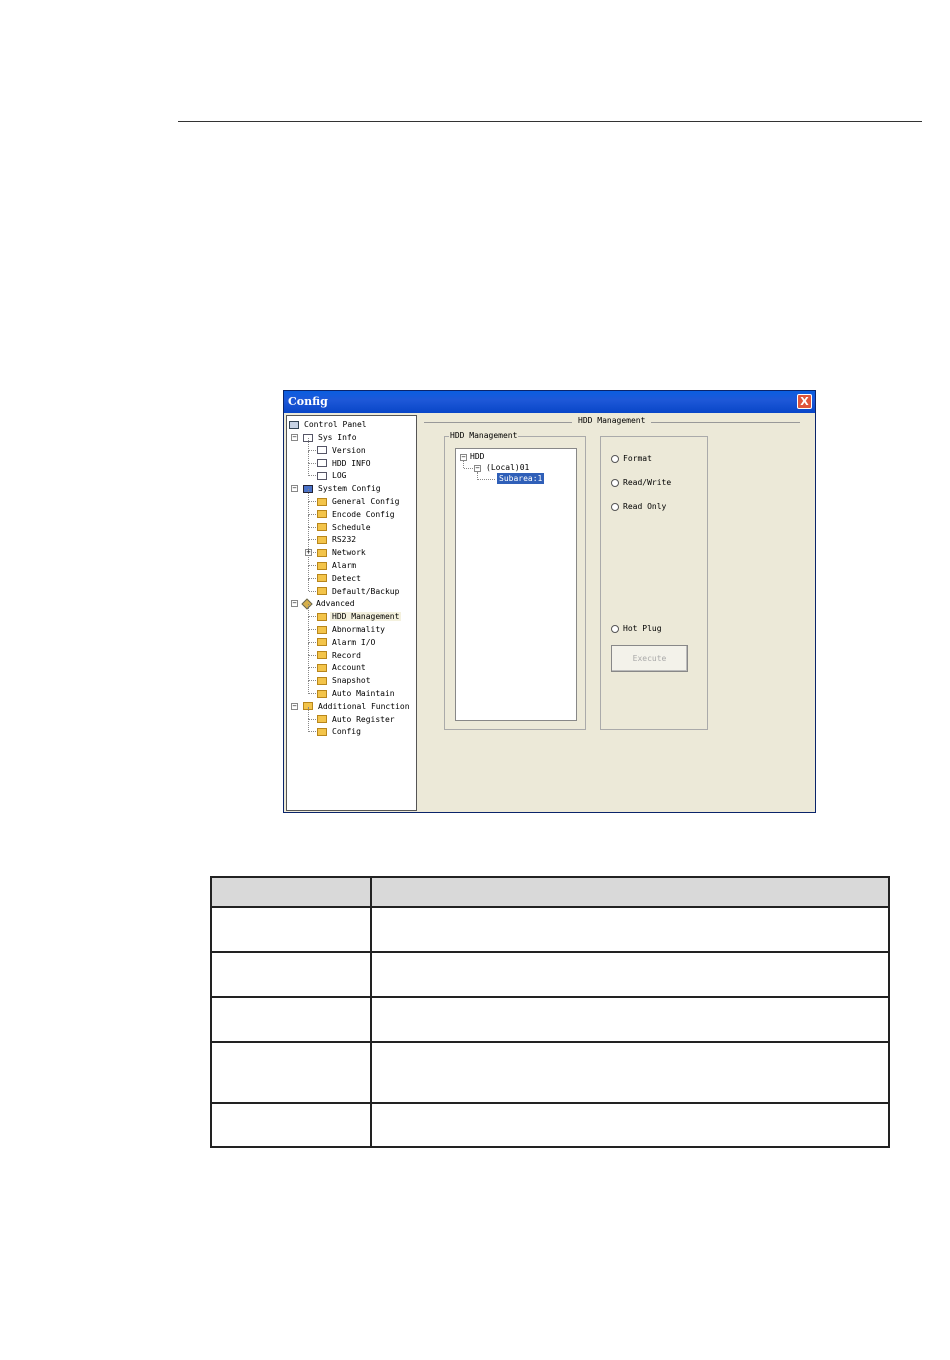 The image size is (950, 1360). Describe the element at coordinates (477, 468) in the screenshot. I see `disk-expander-icon: −` at that location.